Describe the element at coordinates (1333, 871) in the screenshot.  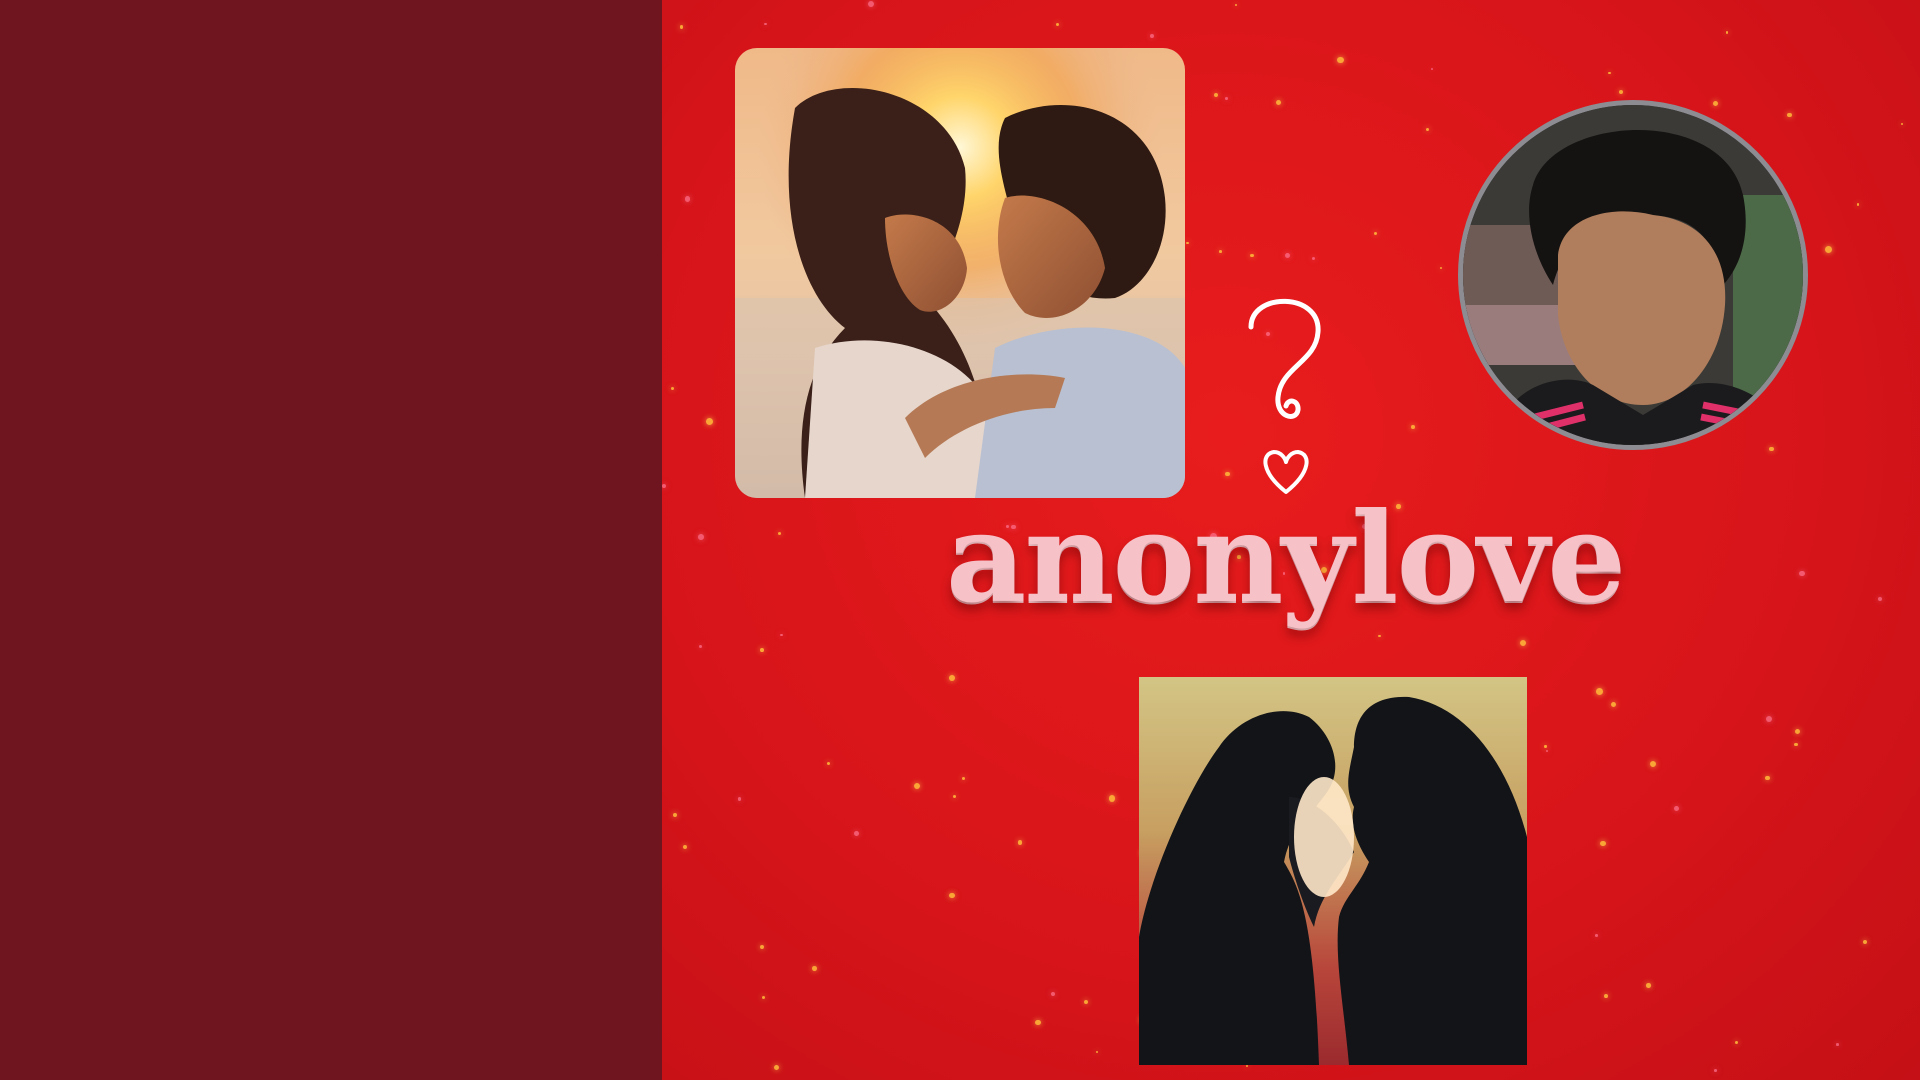
I see `couple-silhouette-photo` at that location.